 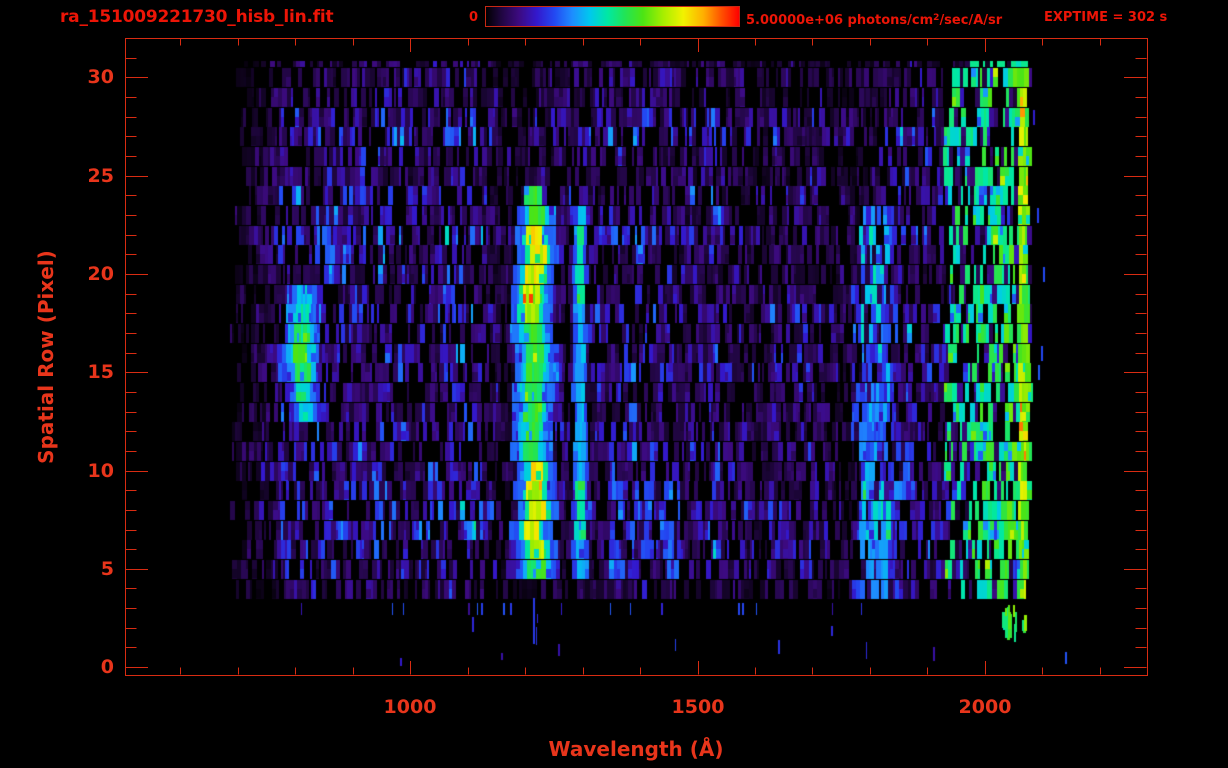 I want to click on x-tick-label: 1500, so click(x=698, y=707).